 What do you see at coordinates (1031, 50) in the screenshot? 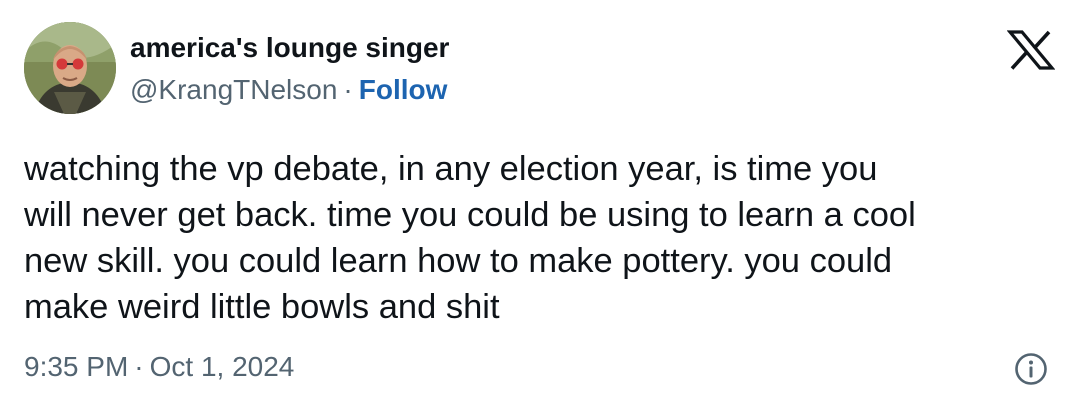
I see `x-logo-icon` at bounding box center [1031, 50].